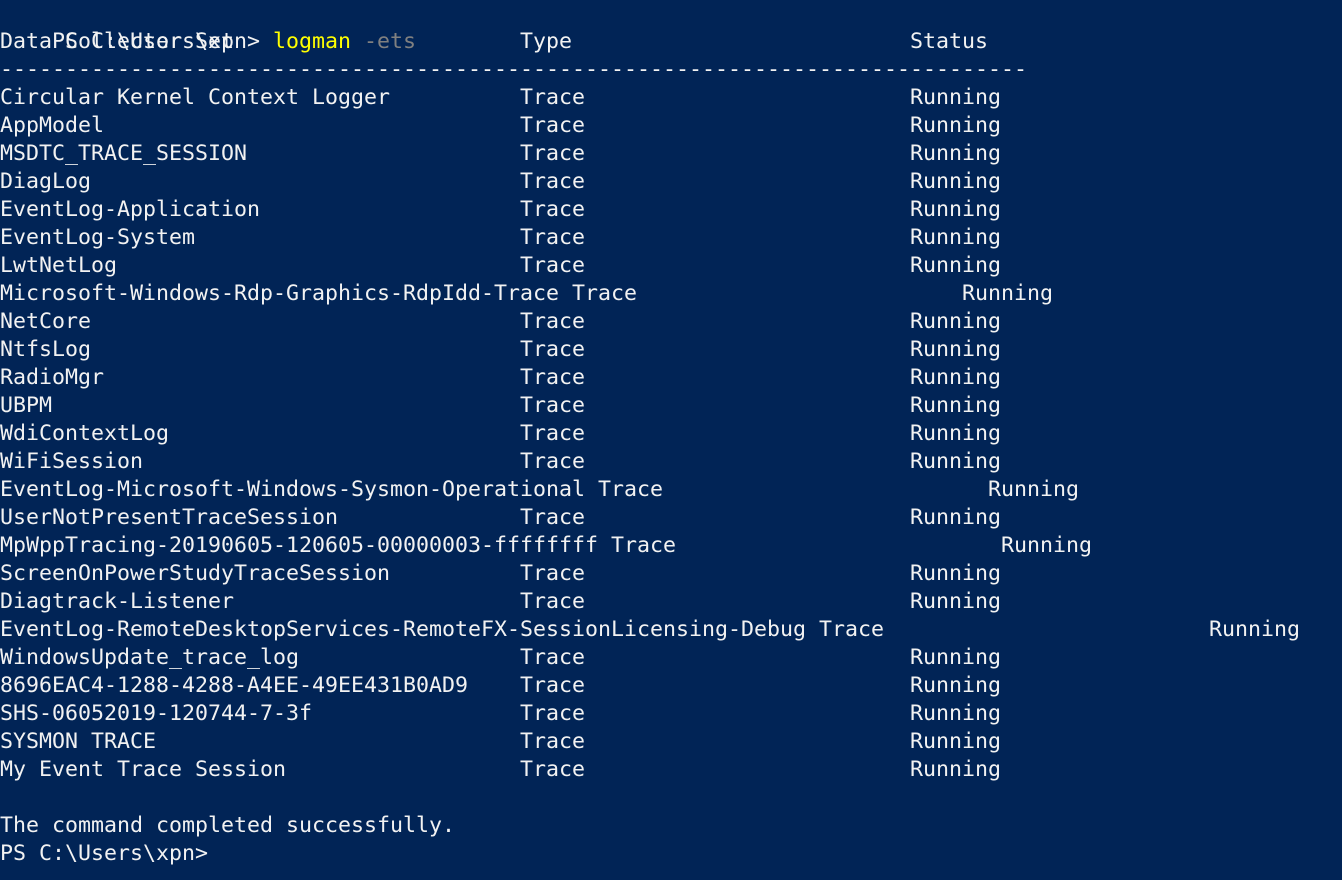 The width and height of the screenshot is (1342, 880). I want to click on table-header: Data Collector Set Type Status, so click(671, 42).